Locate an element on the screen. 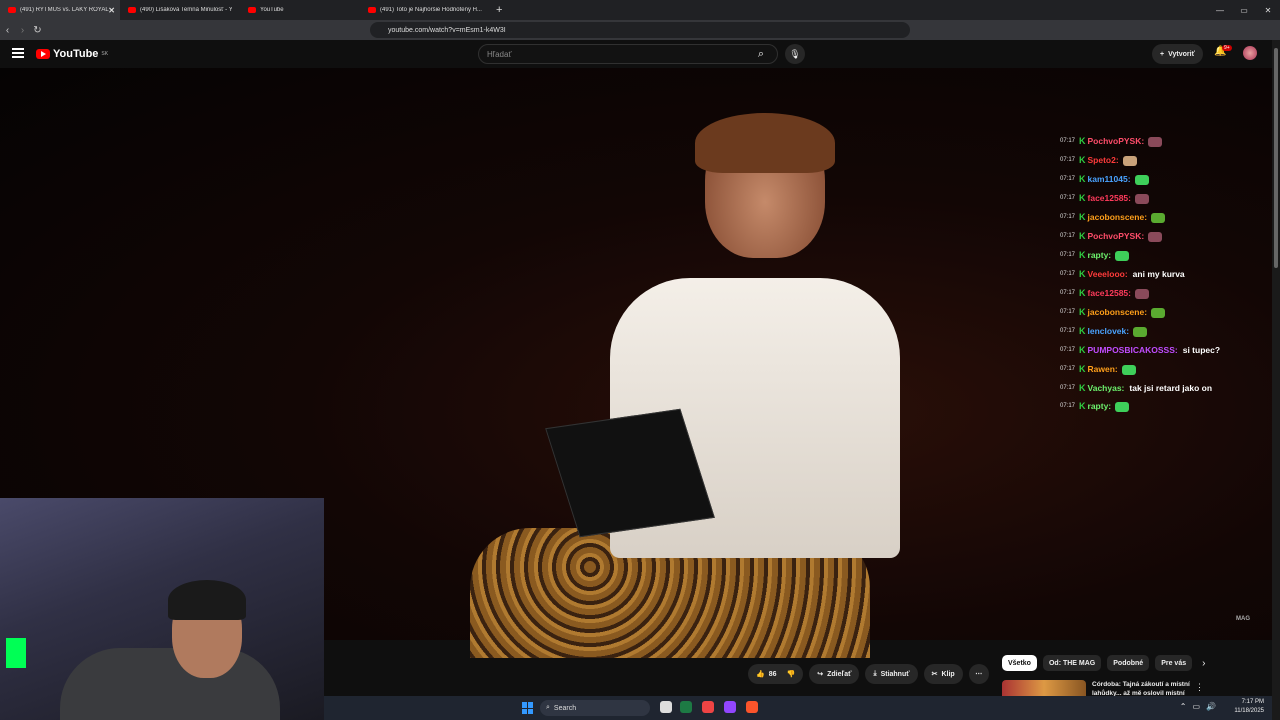  create-label: Vytvoriť is located at coordinates (1181, 54).